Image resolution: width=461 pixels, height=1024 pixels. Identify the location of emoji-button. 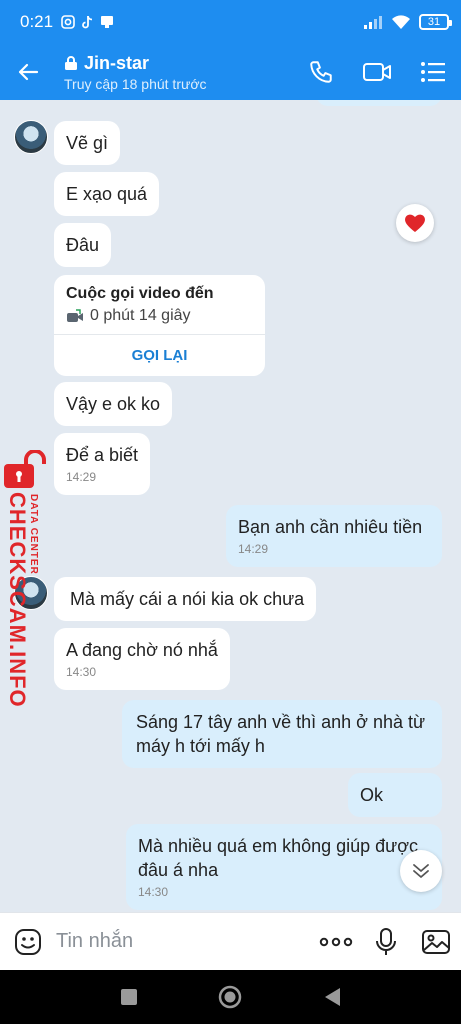
(28, 942).